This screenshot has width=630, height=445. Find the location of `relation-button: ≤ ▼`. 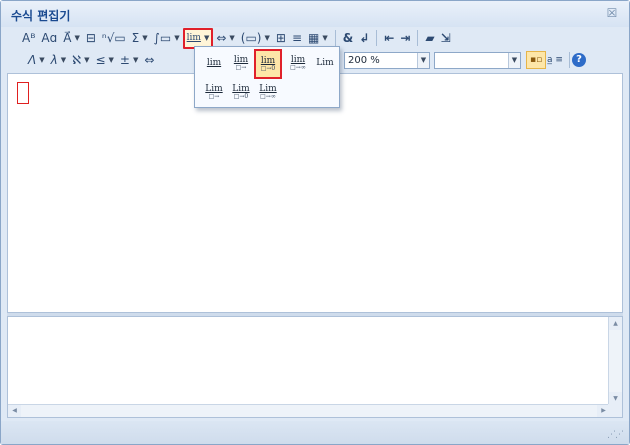

relation-button: ≤ ▼ is located at coordinates (104, 60).